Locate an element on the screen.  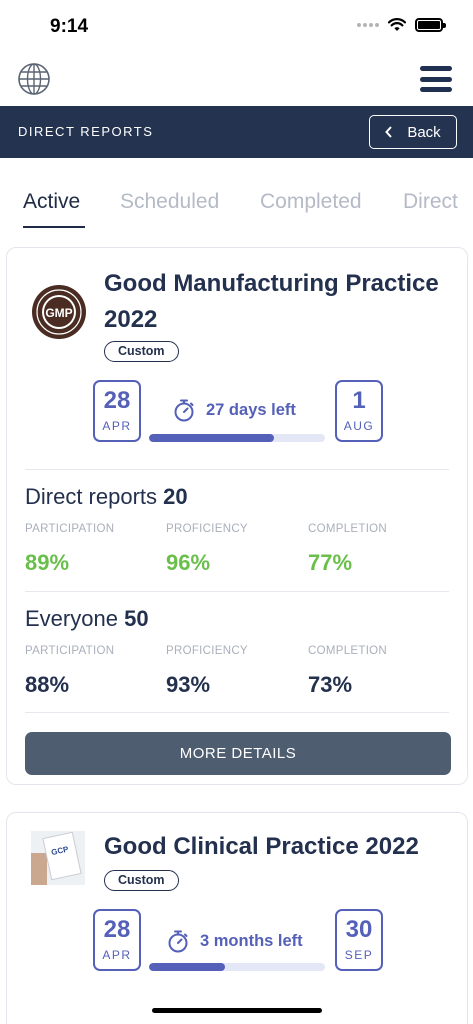
ev-participation-label: PARTICIPATION is located at coordinates (70, 651).